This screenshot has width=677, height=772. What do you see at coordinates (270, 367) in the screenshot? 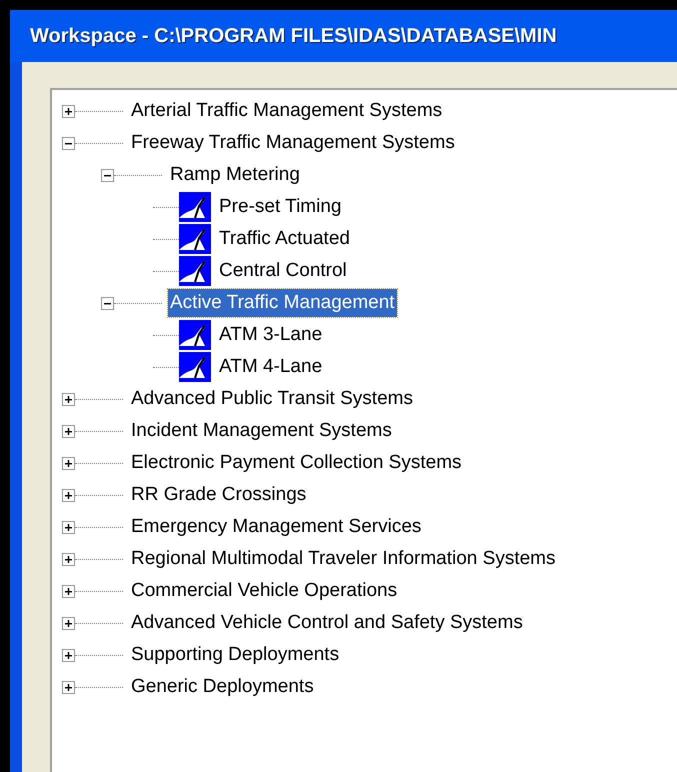
I see `tree-item-label: ATM 4-Lane` at bounding box center [270, 367].